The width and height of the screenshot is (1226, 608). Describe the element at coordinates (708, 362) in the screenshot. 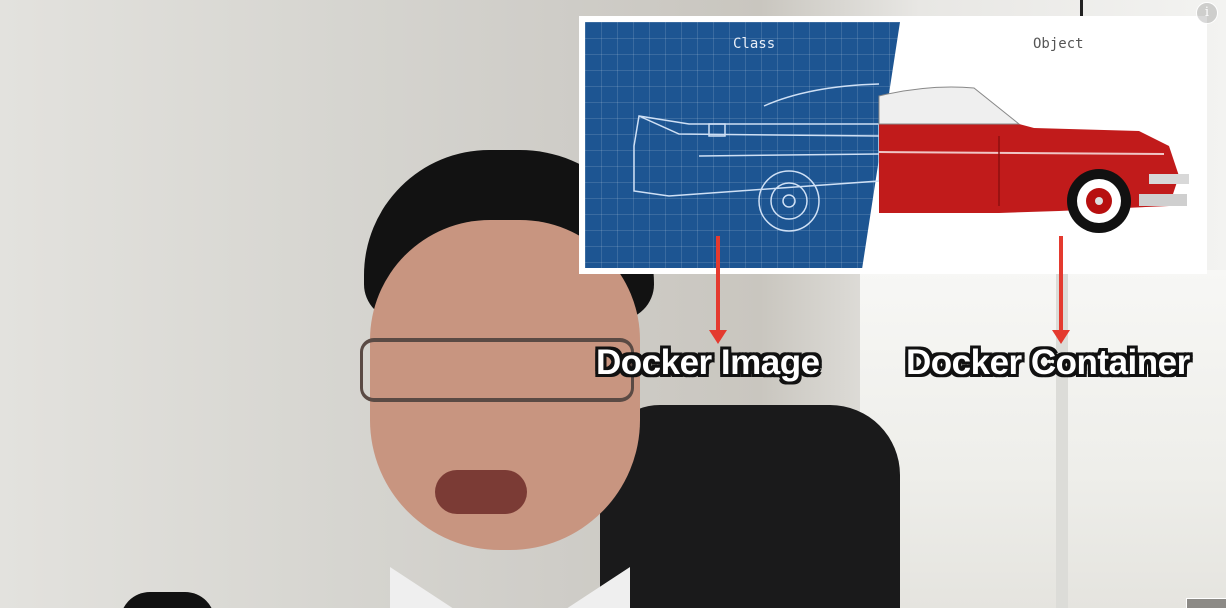

I see `docker-image-label: Docker Image` at that location.